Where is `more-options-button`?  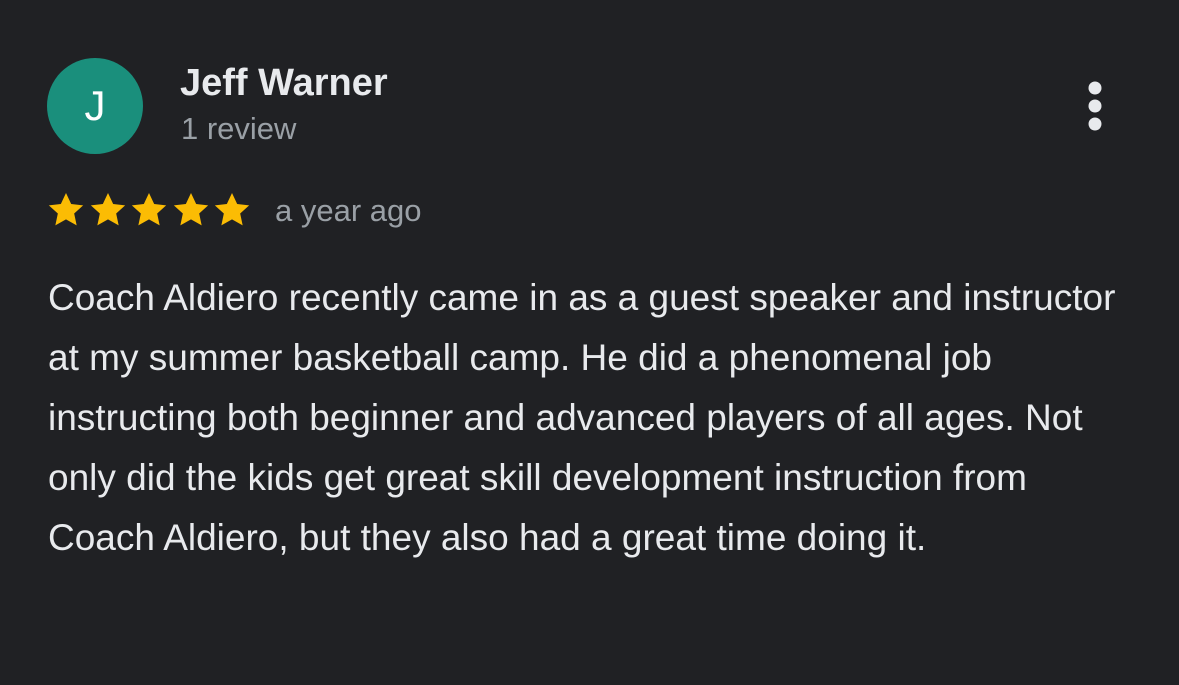 more-options-button is located at coordinates (1095, 106).